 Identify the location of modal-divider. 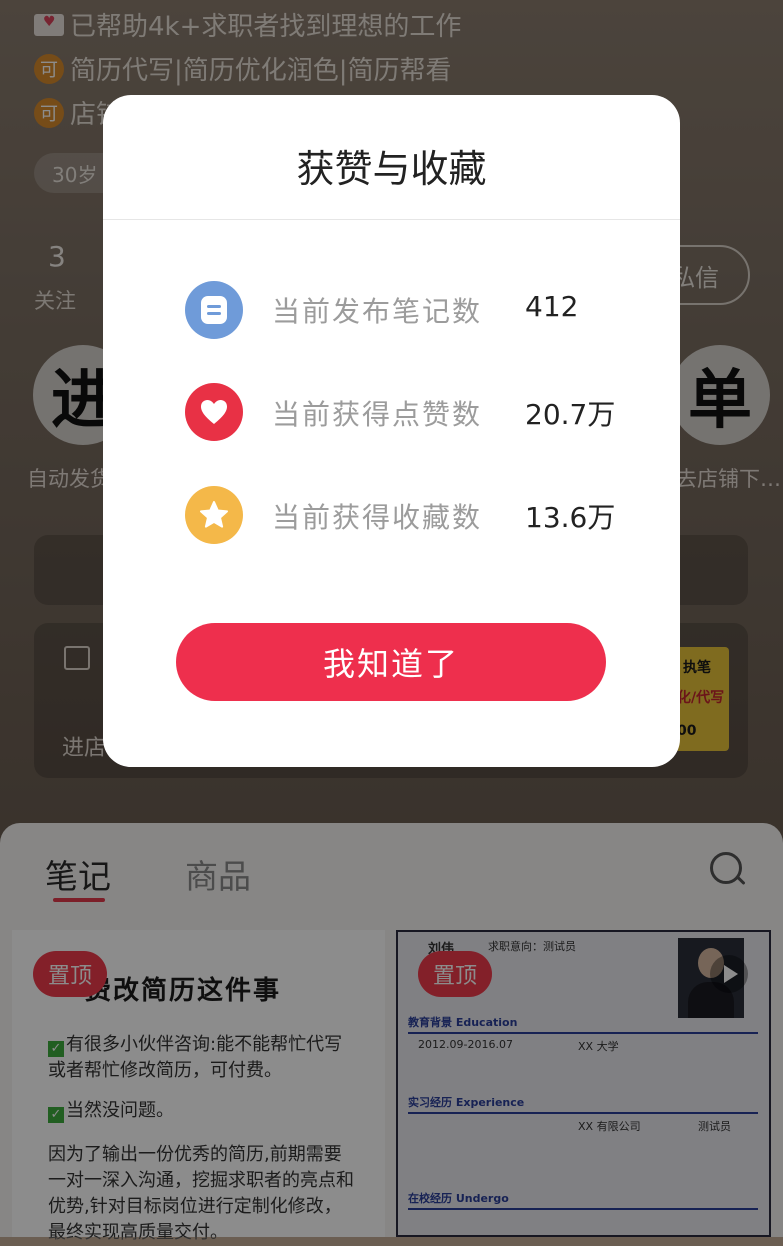
(391, 219).